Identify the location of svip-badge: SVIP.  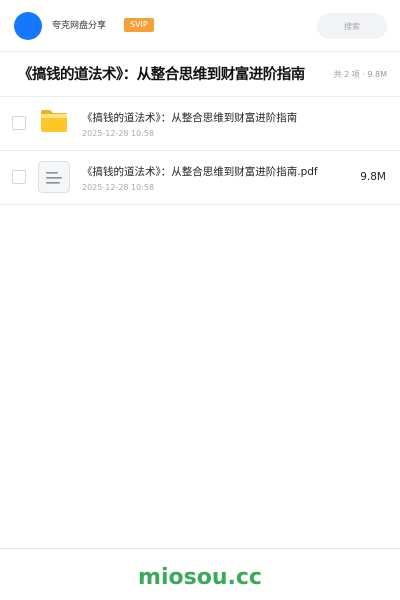
(139, 25).